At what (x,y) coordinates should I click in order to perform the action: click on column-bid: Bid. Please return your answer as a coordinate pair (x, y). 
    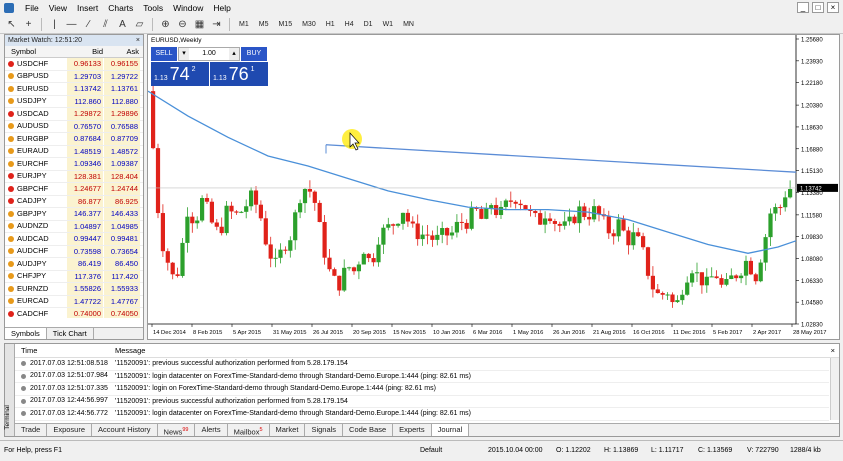
    Looking at the image, I should click on (85, 51).